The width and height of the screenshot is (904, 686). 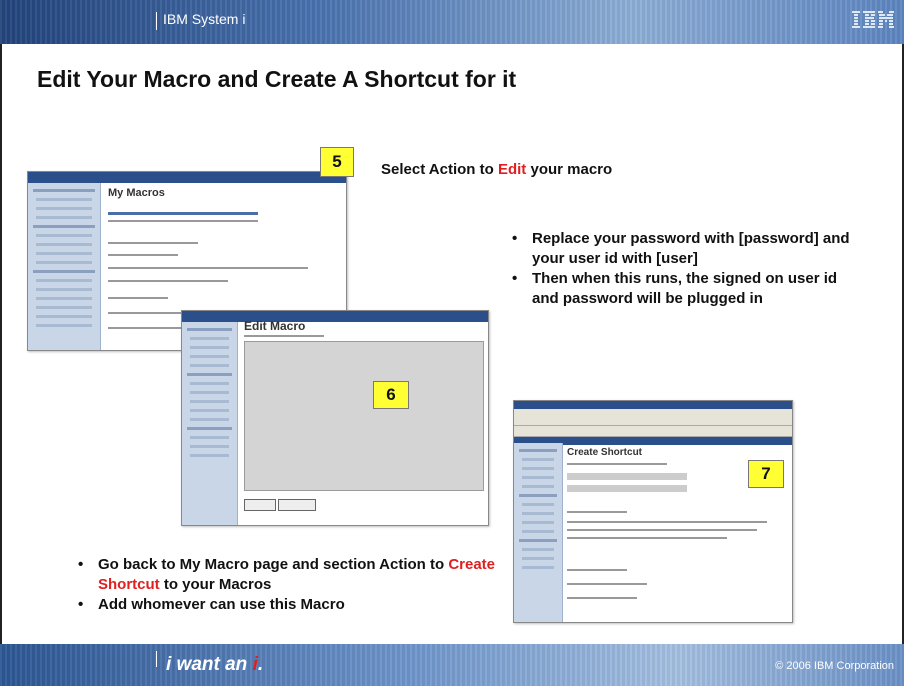 What do you see at coordinates (766, 474) in the screenshot?
I see `step-7-badge: 7` at bounding box center [766, 474].